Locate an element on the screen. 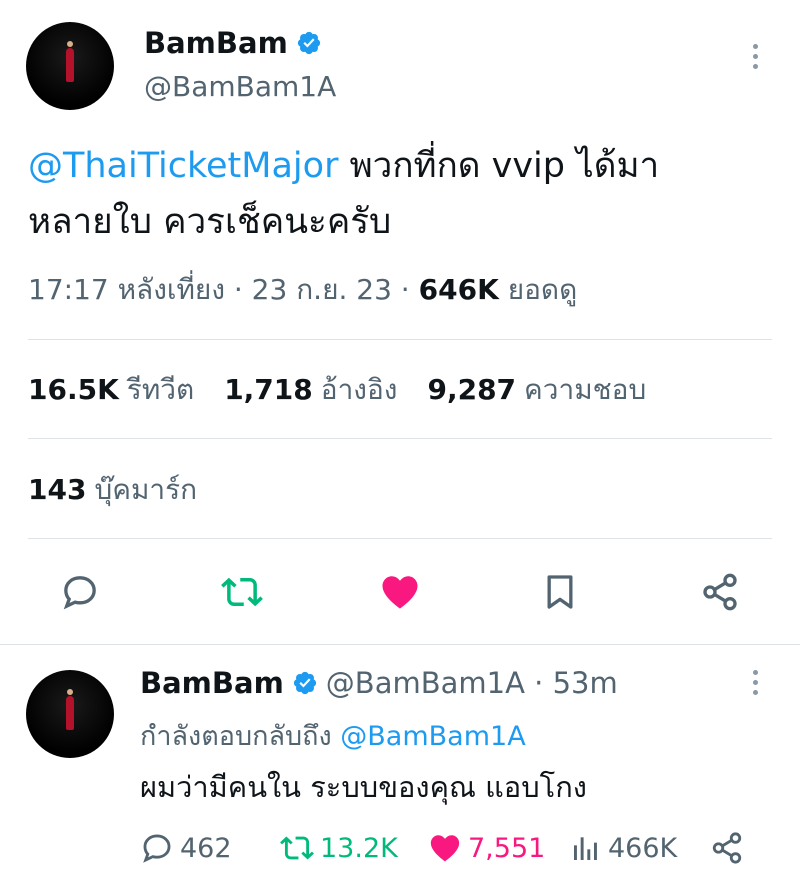 Image resolution: width=800 pixels, height=889 pixels. tweet-mention-link: @ThaiTicketMajor is located at coordinates (183, 166).